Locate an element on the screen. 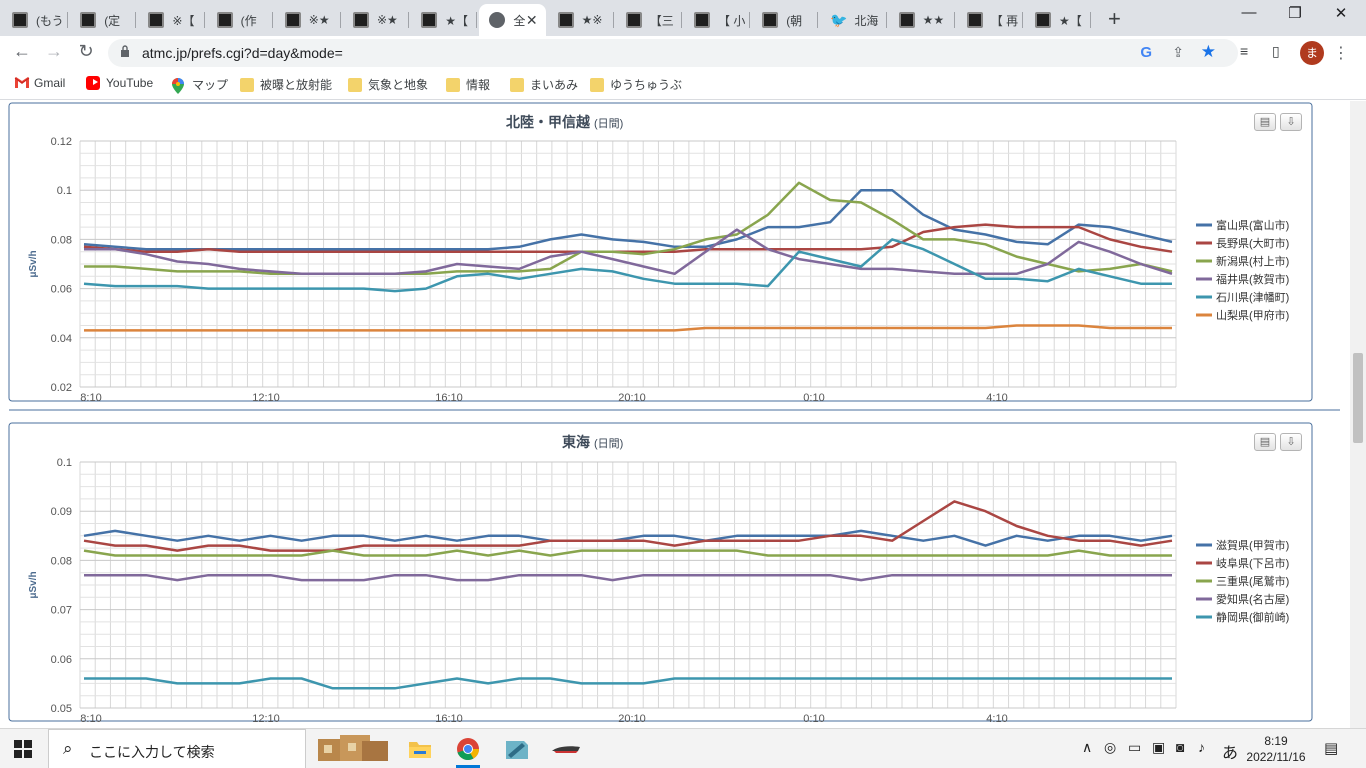 The image size is (1366, 768). tab-title: ※★ is located at coordinates (319, 20).